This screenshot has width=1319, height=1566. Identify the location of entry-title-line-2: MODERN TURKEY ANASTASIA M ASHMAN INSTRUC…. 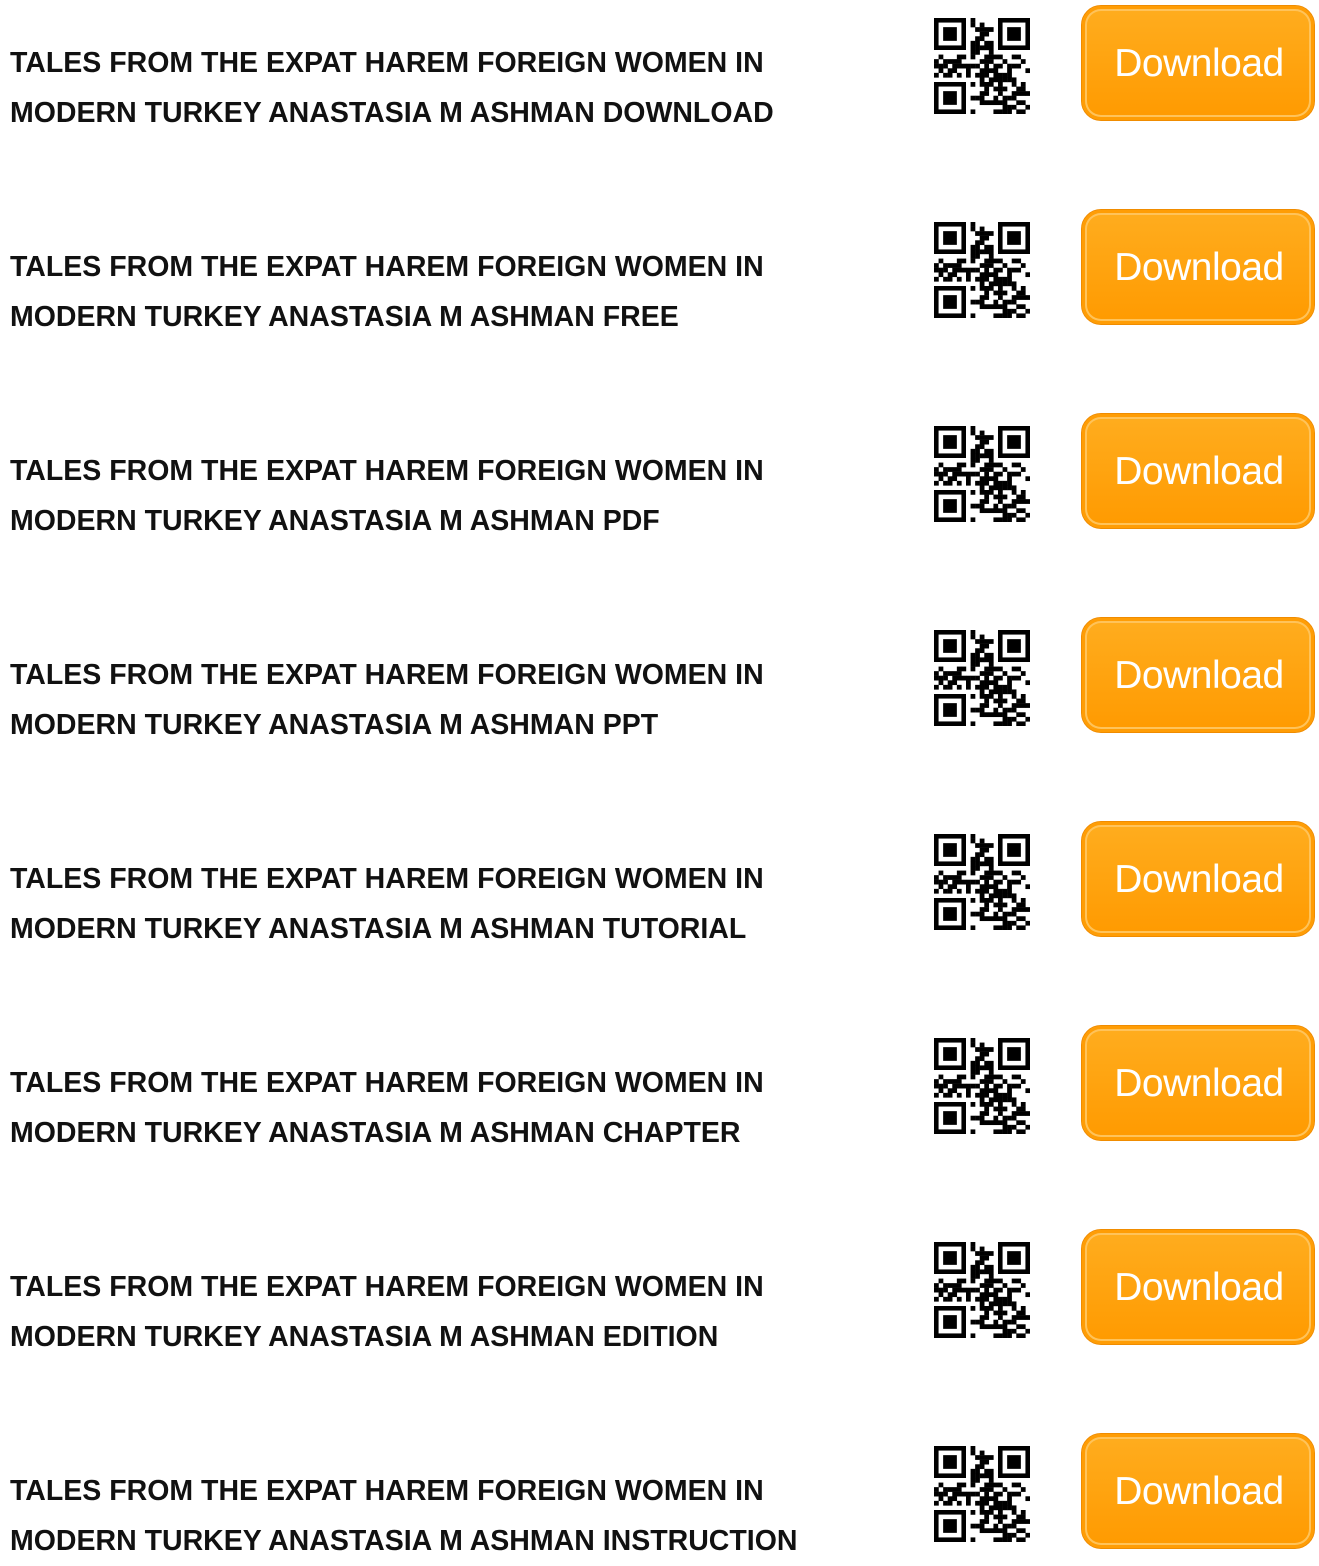
(404, 1541).